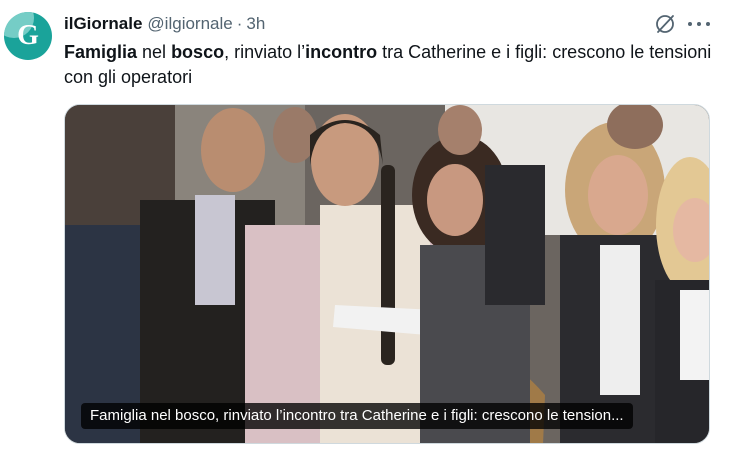 This screenshot has height=454, width=752. What do you see at coordinates (255, 24) in the screenshot?
I see `post-time: 3h` at bounding box center [255, 24].